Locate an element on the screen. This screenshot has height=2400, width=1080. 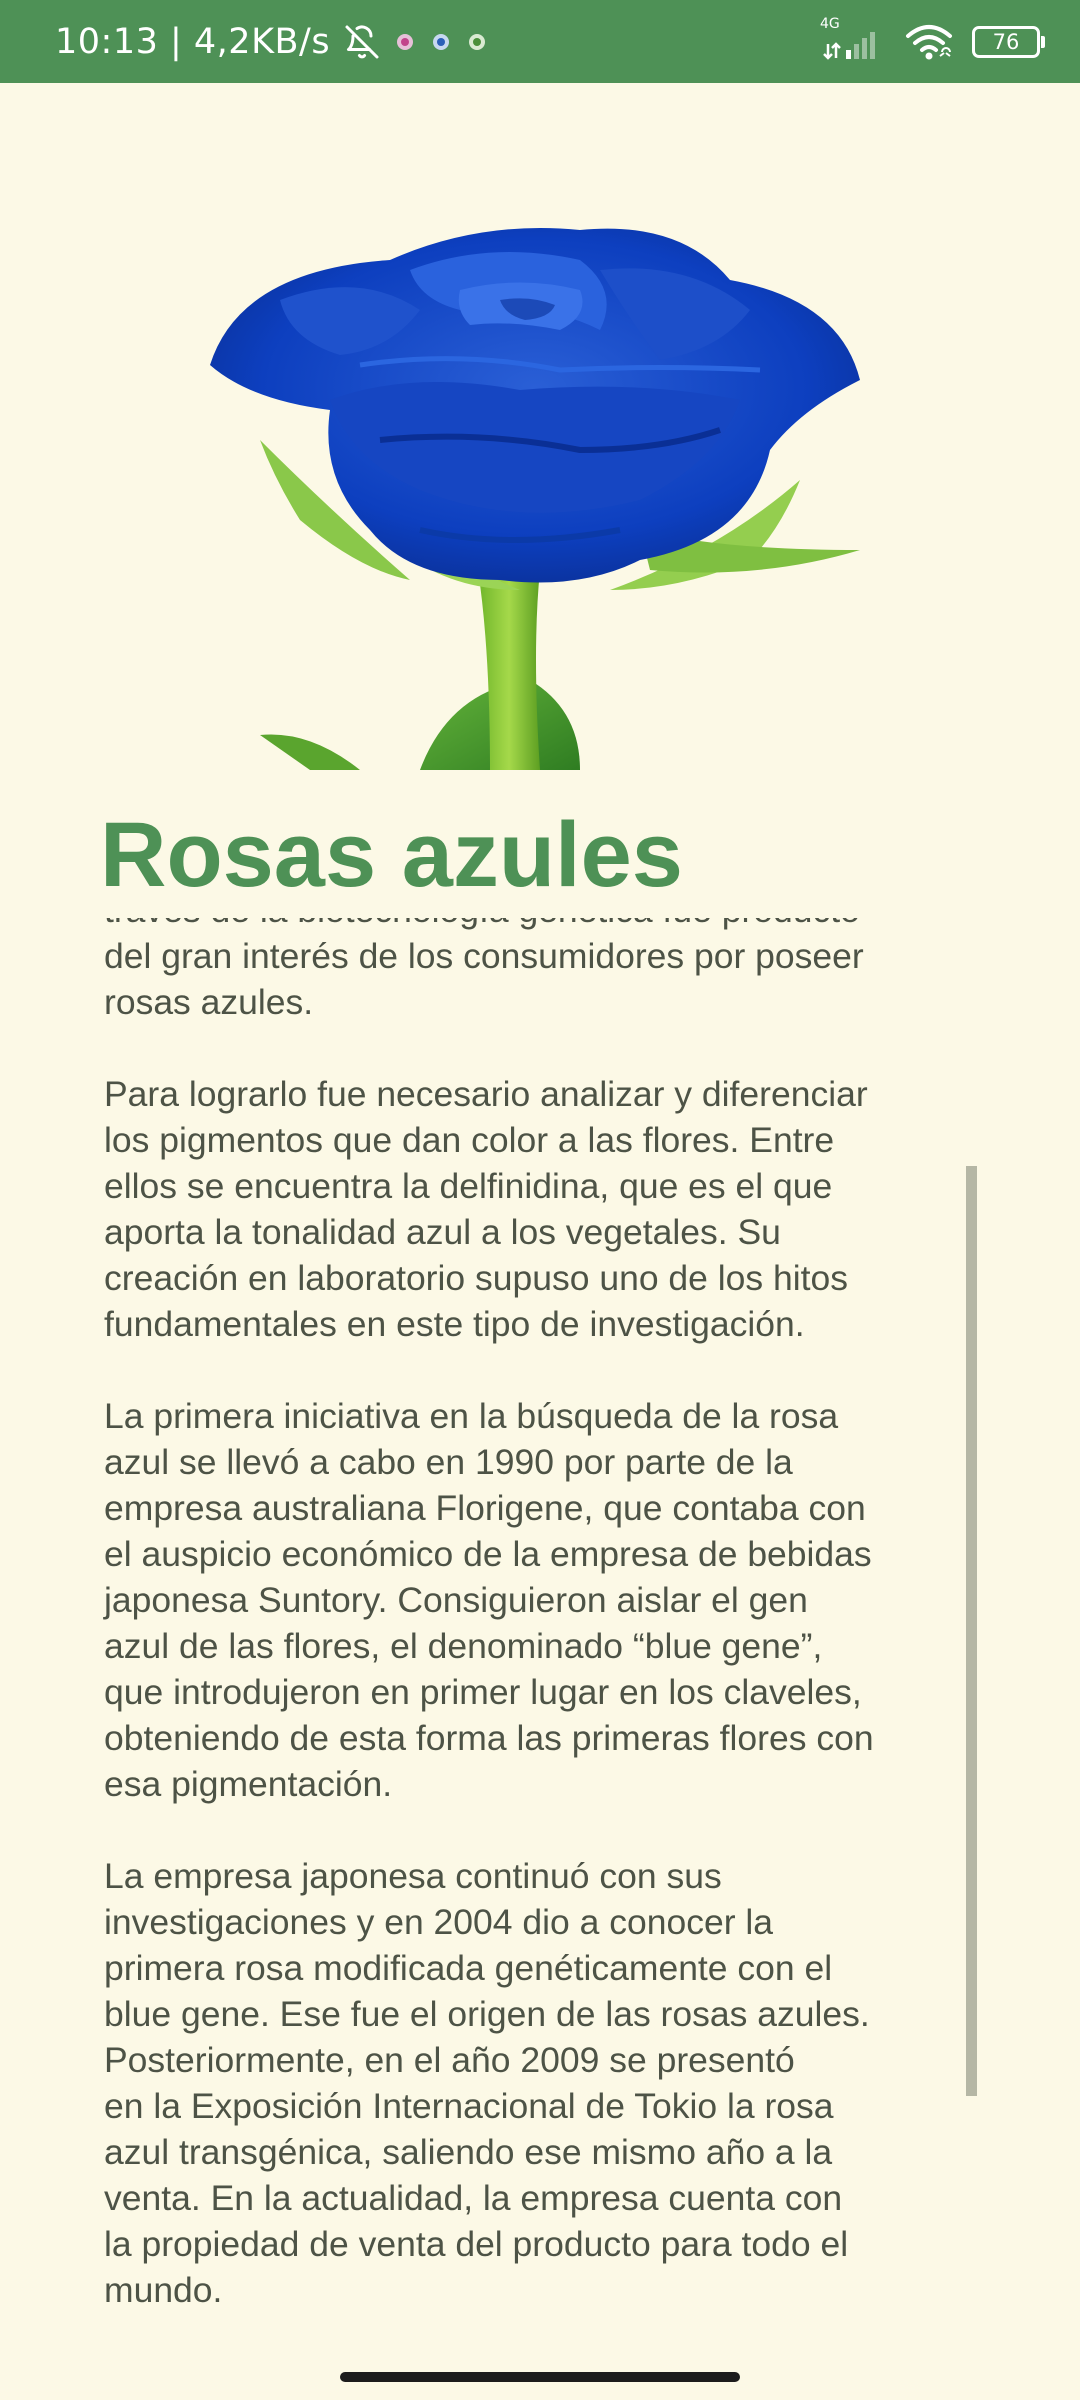
status-right-group: 4G 76 is located at coordinates (932, 39).